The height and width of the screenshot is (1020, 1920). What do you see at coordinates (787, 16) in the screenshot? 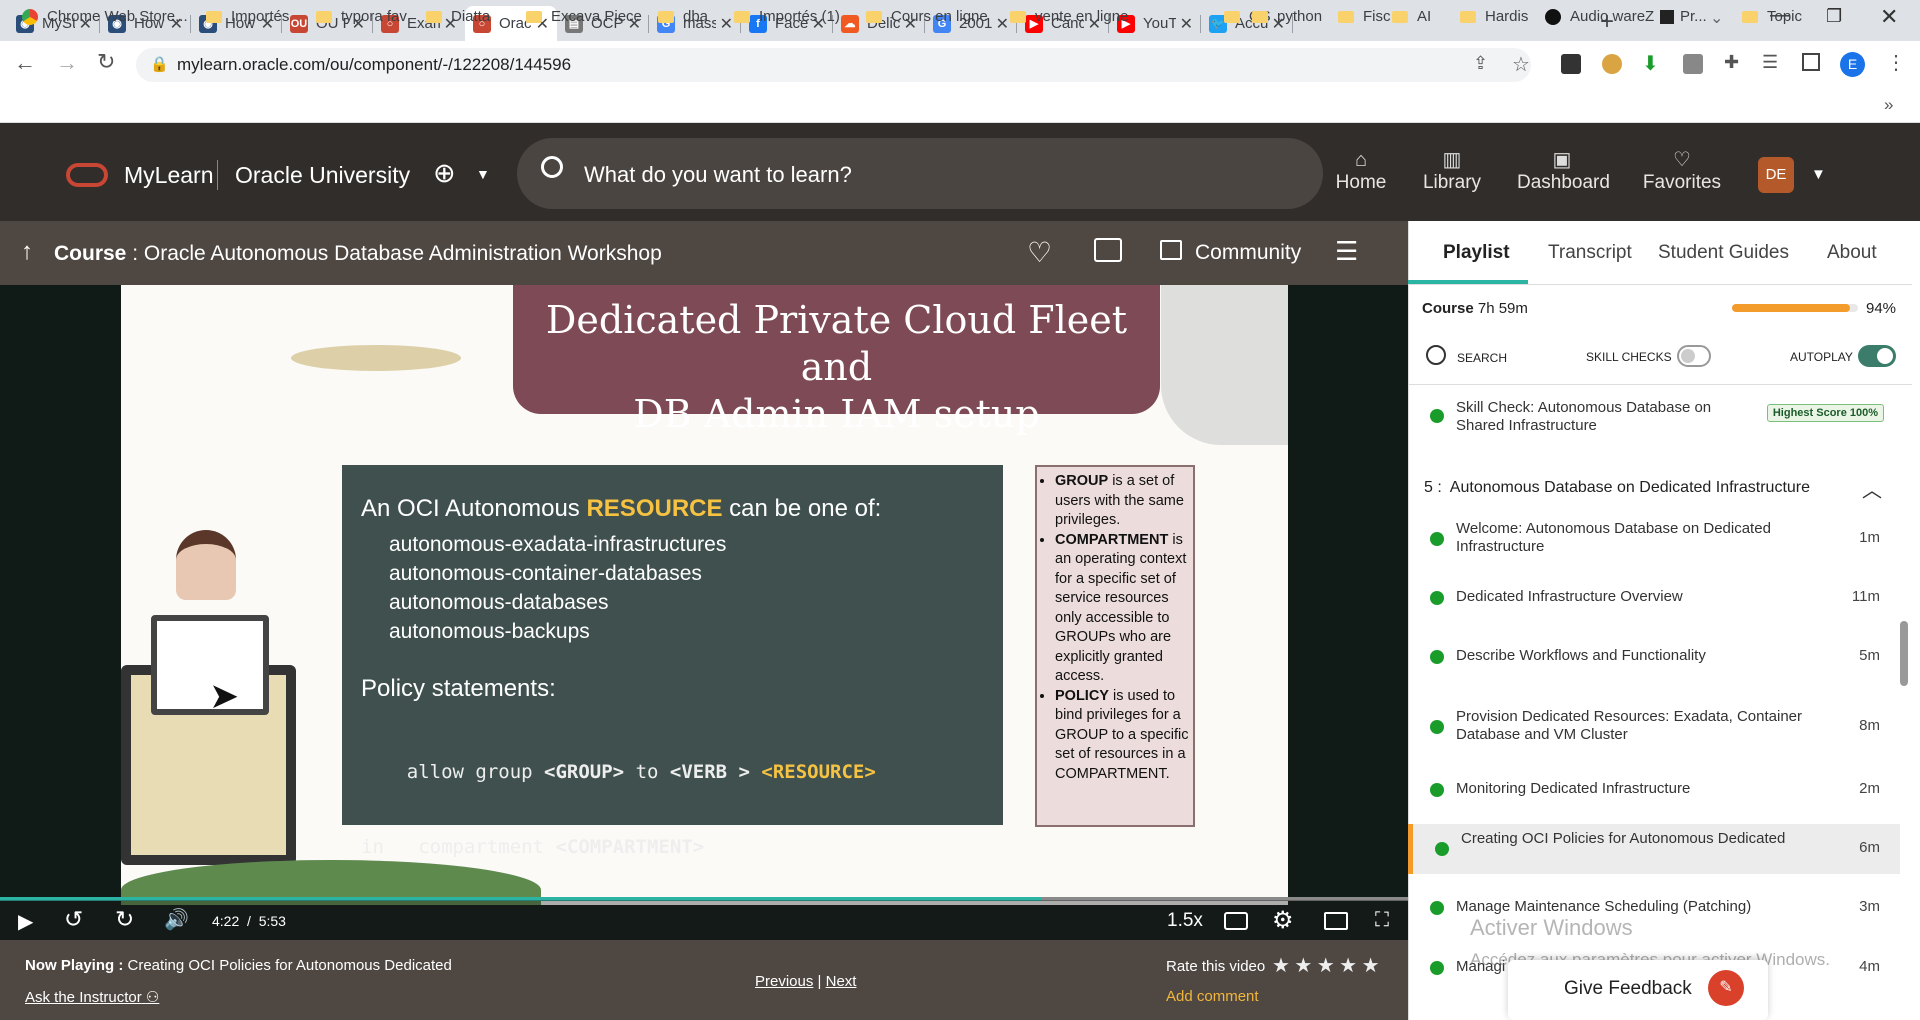
I see `bookmark-item: Importés (1)` at bounding box center [787, 16].